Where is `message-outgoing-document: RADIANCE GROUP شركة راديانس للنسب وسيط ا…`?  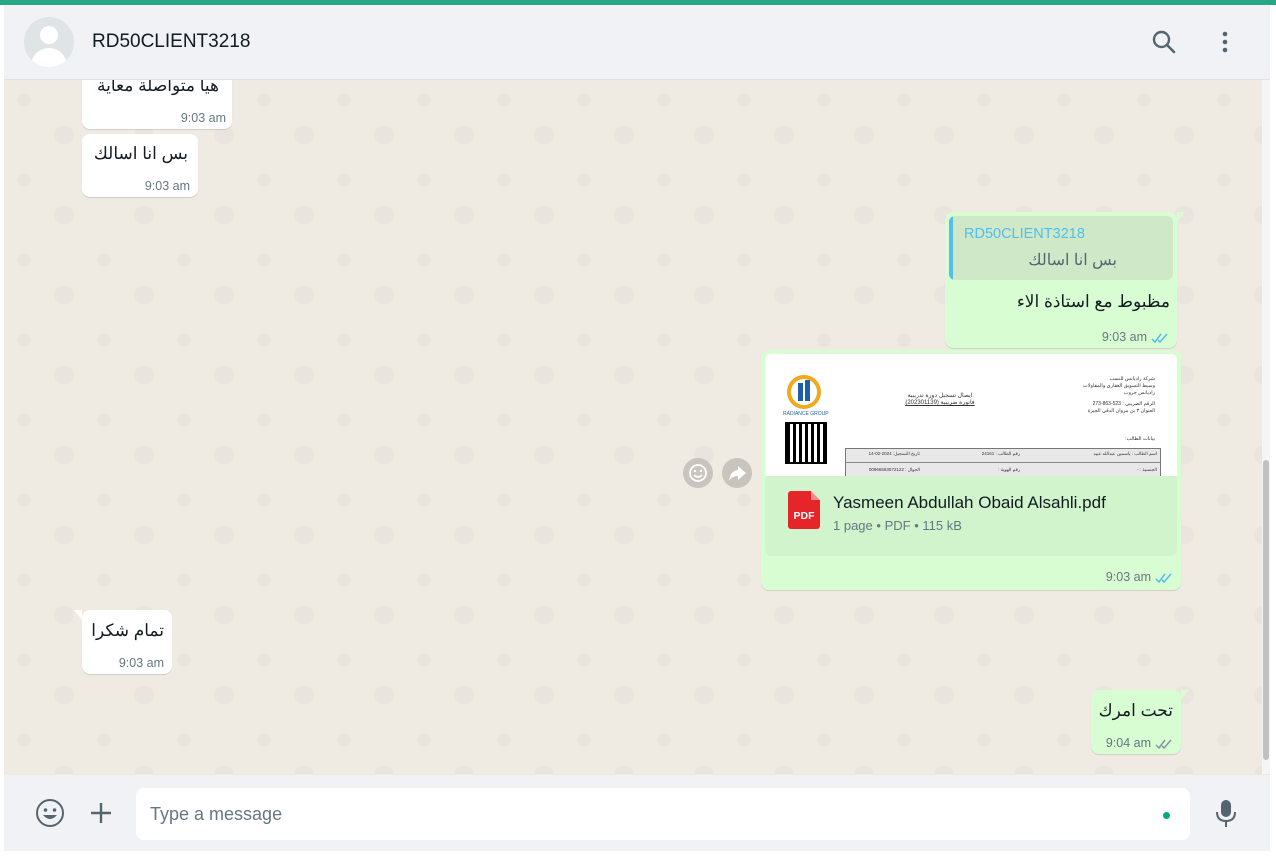 message-outgoing-document: RADIANCE GROUP شركة راديانس للنسب وسيط ا… is located at coordinates (971, 470).